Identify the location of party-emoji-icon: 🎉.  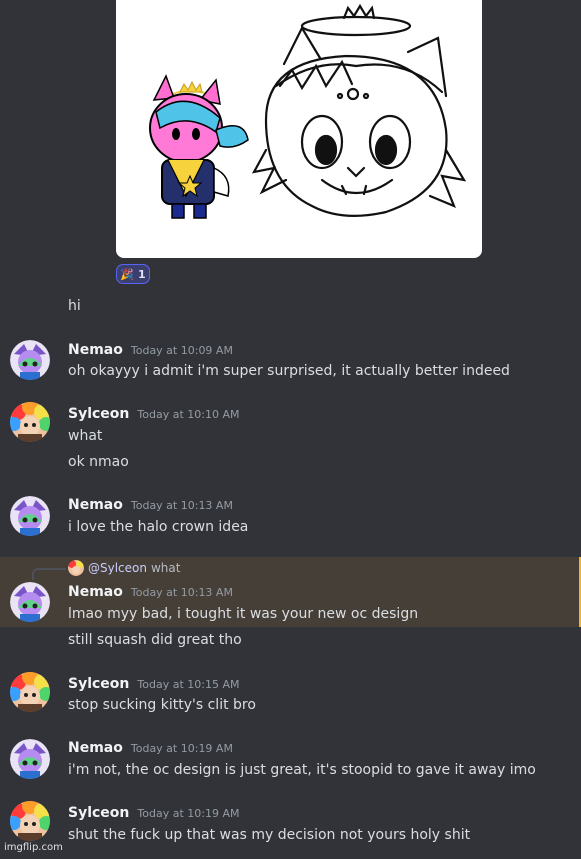
(127, 274).